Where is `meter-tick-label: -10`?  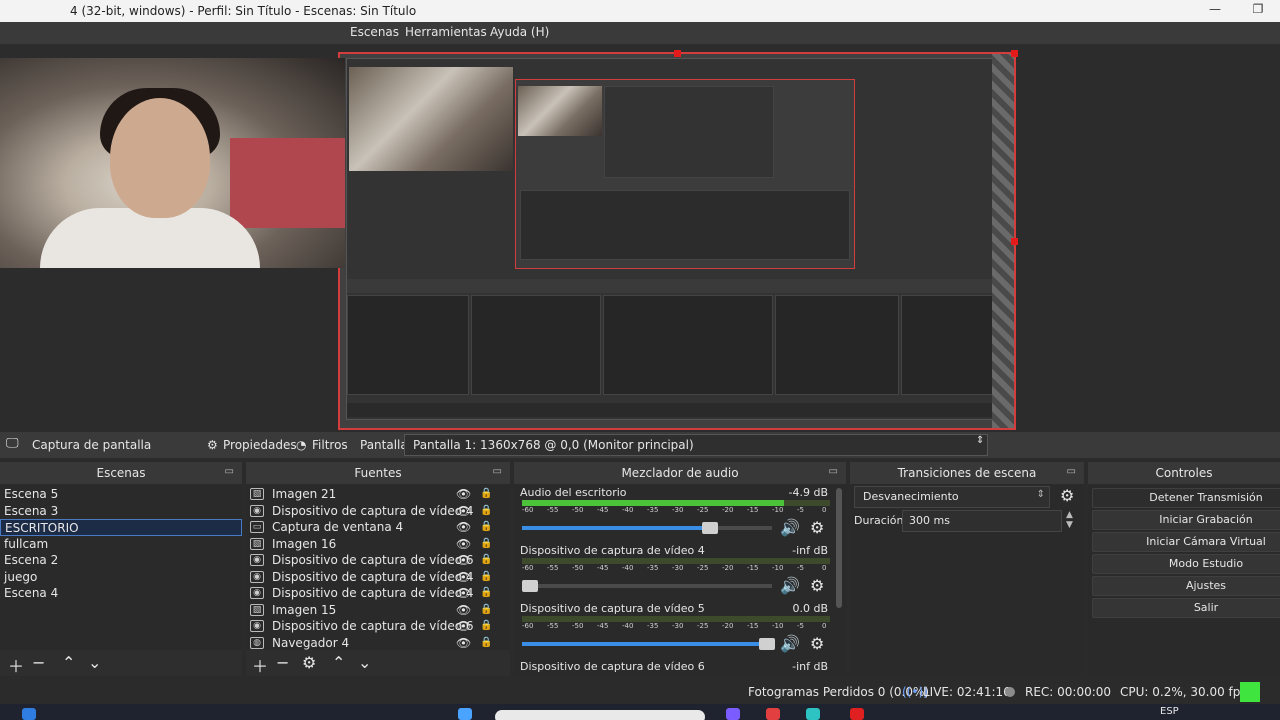 meter-tick-label: -10 is located at coordinates (778, 510).